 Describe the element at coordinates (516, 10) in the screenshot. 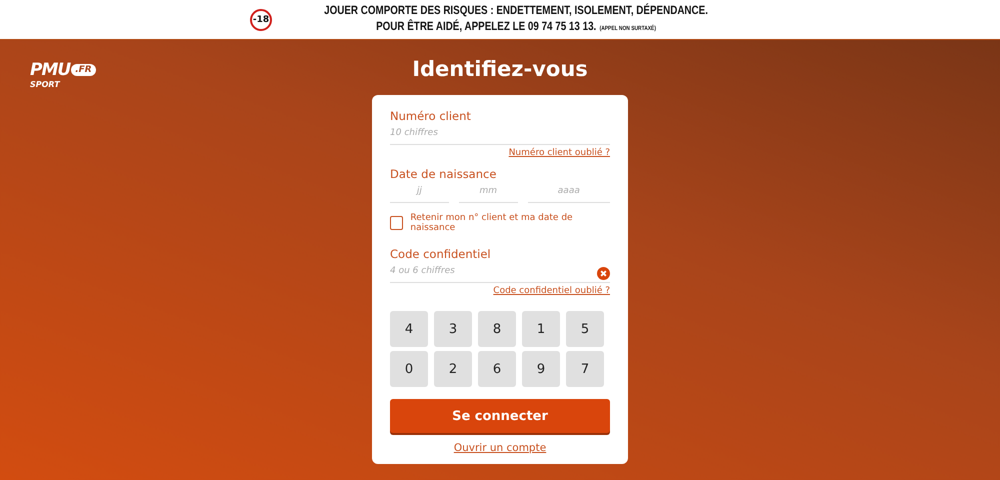

I see `warning-text: JOUER COMPORTE DES RISQUES : ENDETTEMENT, ISOLEMENT, DÉPENDANCE.` at that location.